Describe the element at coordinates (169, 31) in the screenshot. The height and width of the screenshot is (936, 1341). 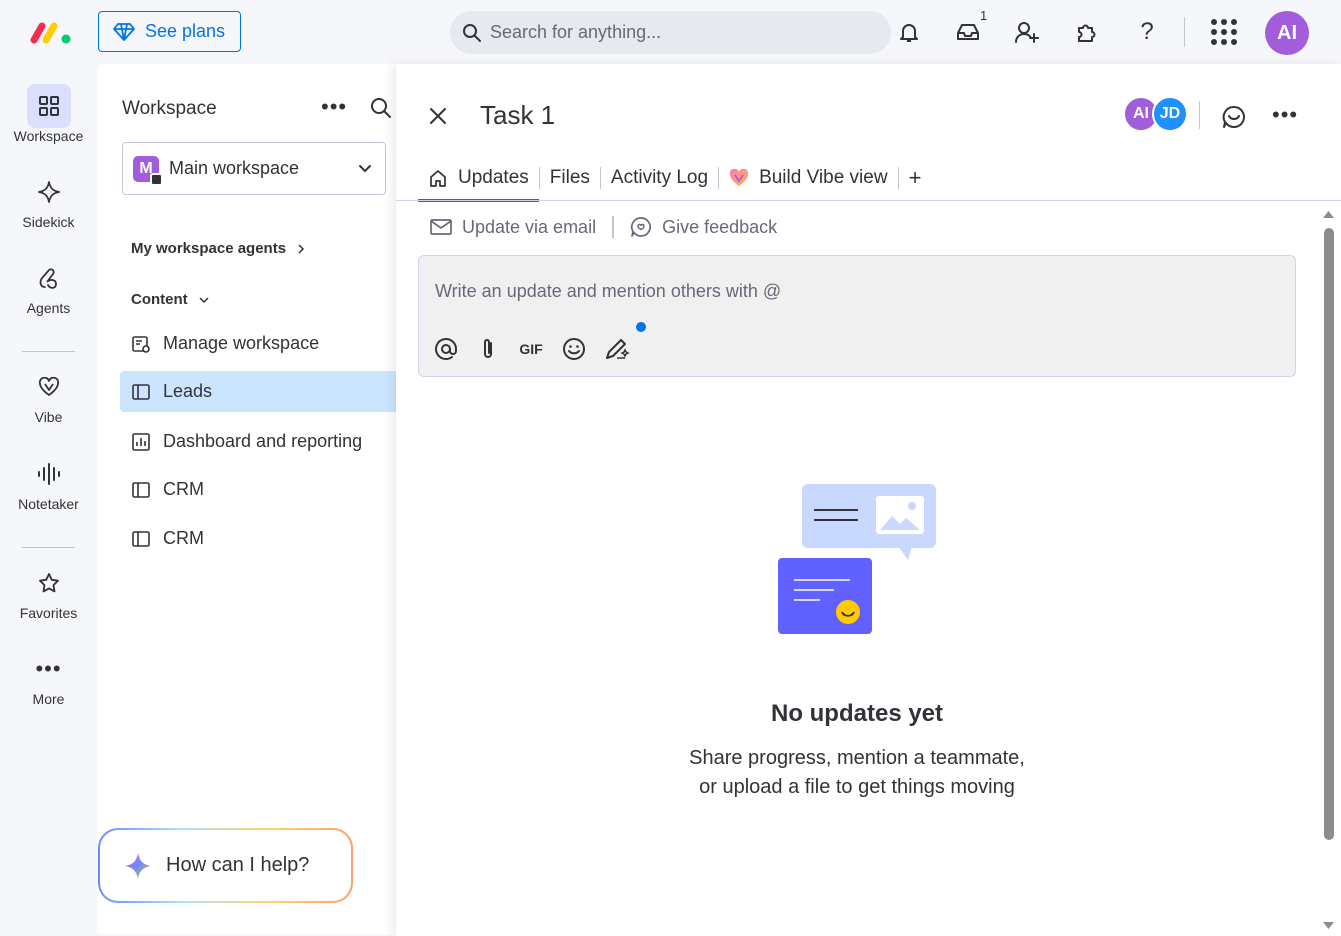
I see `see-plans-button: See plans` at that location.